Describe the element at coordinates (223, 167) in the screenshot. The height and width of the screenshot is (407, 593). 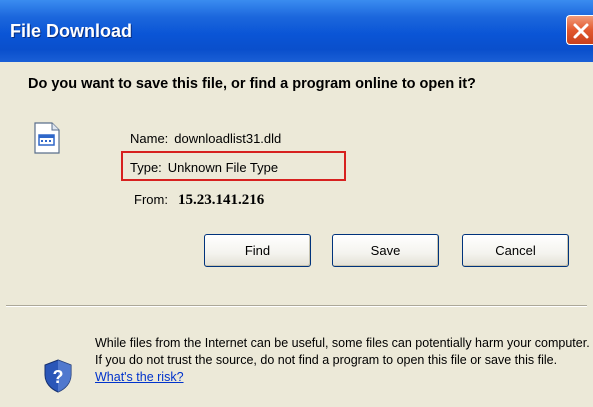
I see `file-type-value: Unknown File Type` at that location.